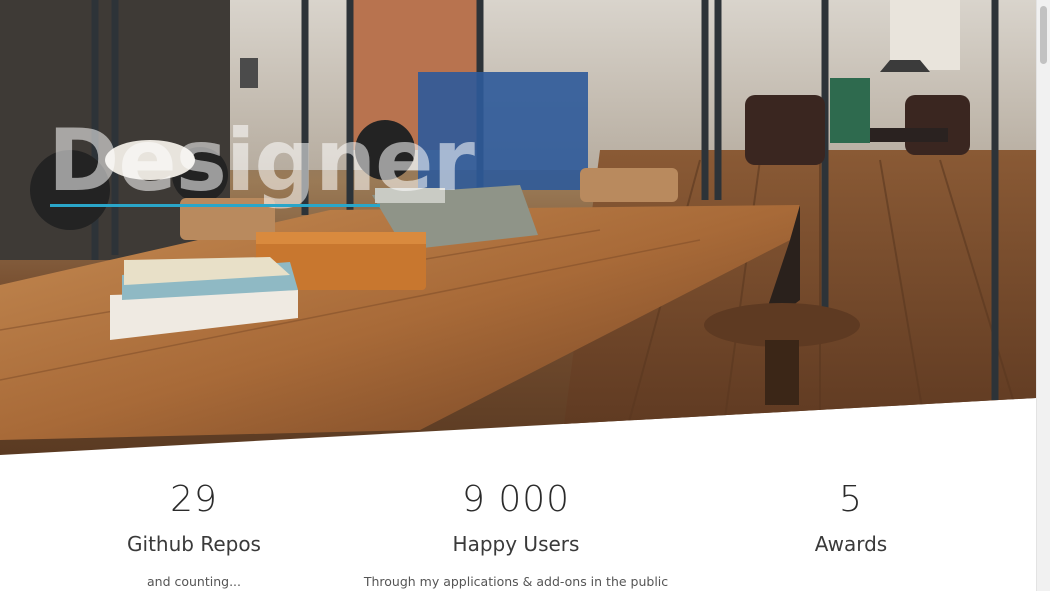 This screenshot has width=1050, height=591. I want to click on stat-value: 5, so click(851, 499).